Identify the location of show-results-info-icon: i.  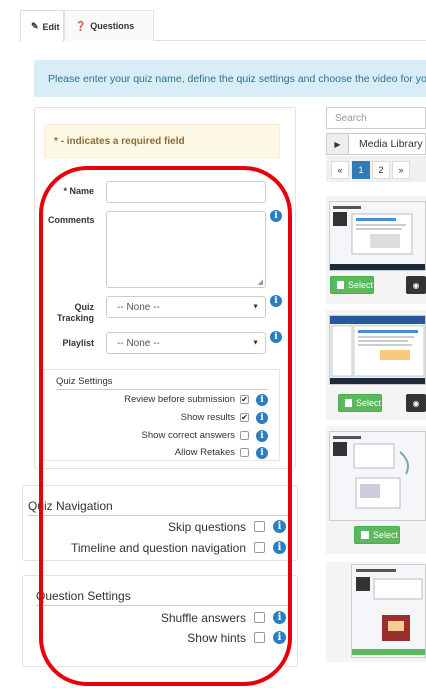
(262, 418).